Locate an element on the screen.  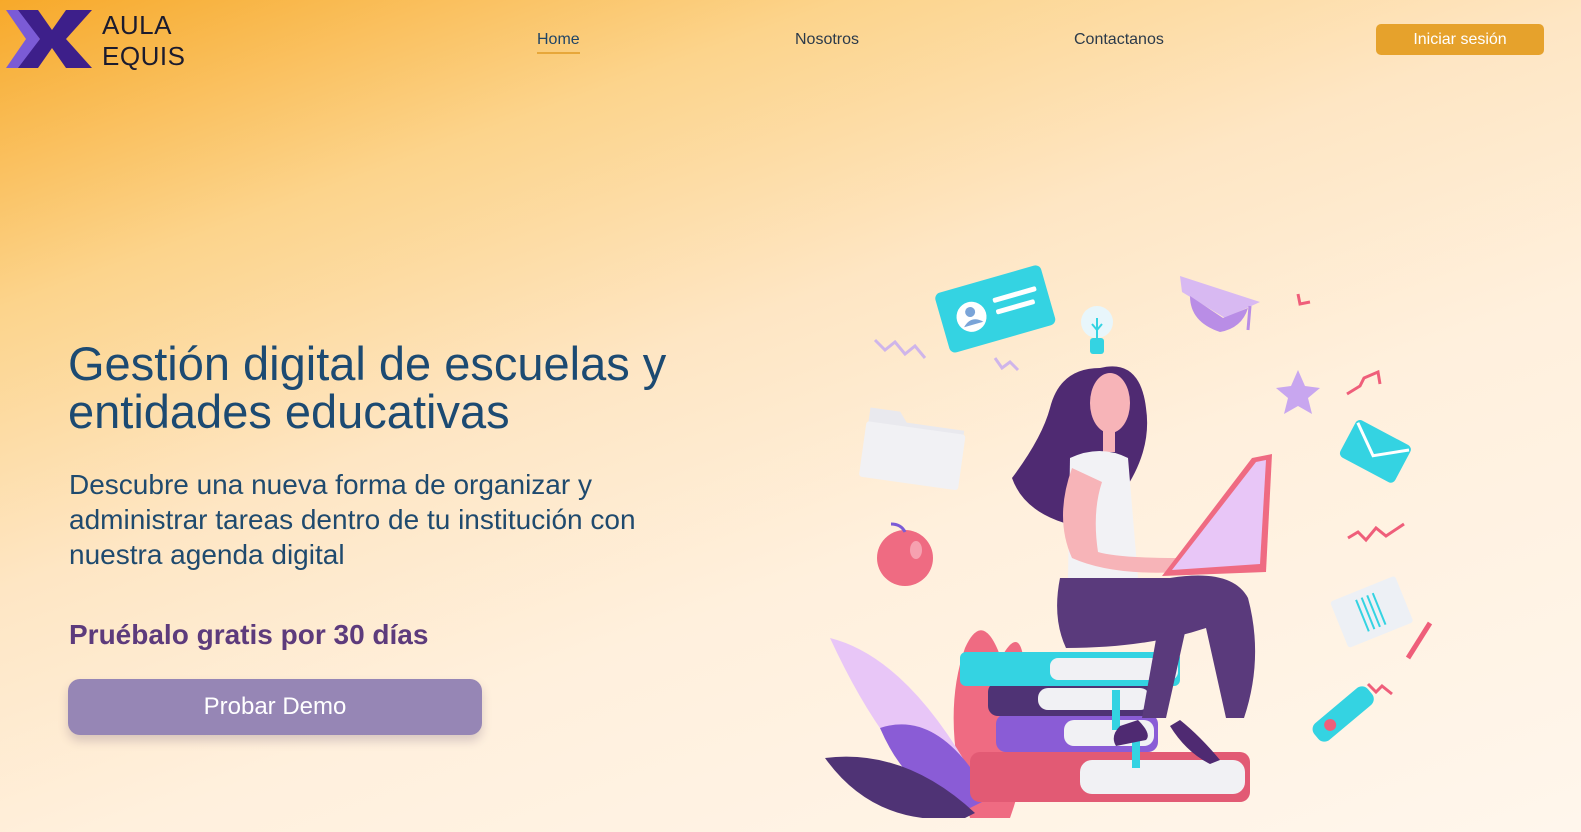
brand-line-2: EQUIS is located at coordinates (144, 56).